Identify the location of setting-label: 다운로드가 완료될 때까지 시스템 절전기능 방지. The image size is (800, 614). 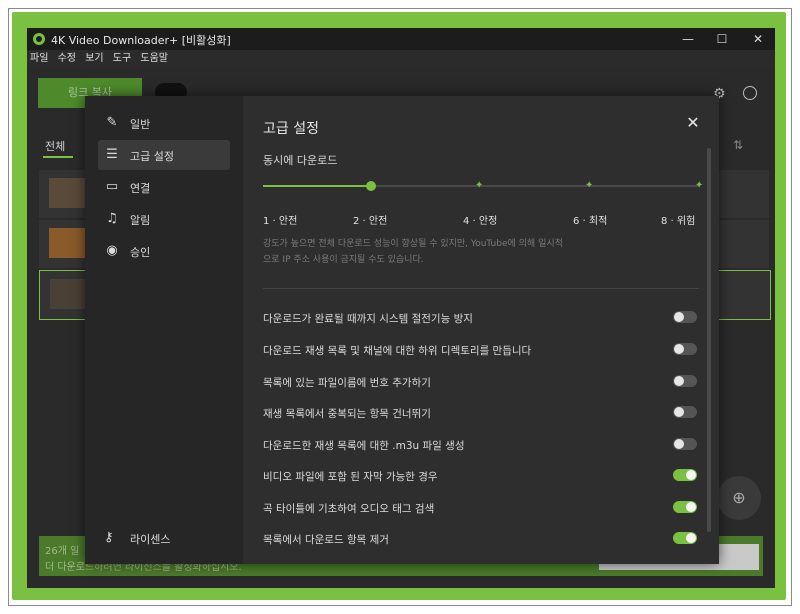
(368, 319).